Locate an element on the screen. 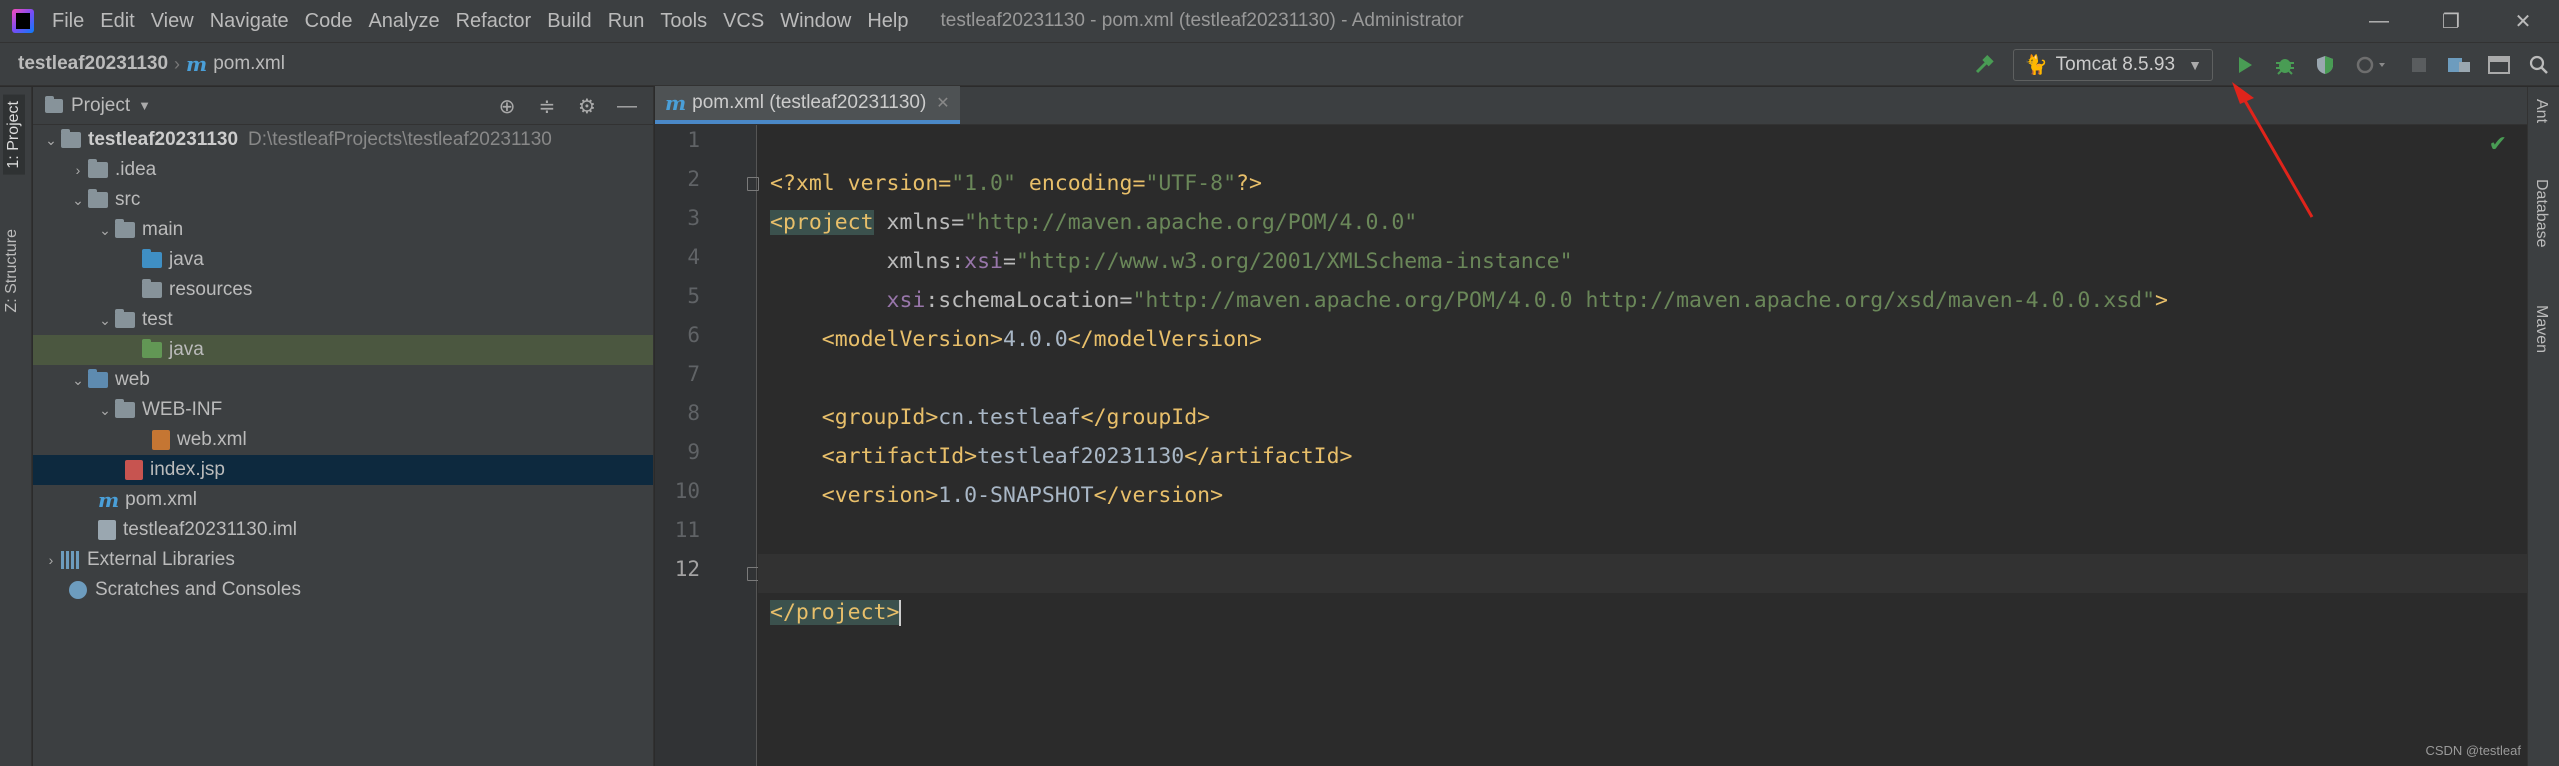  menu-file: File is located at coordinates (68, 21).